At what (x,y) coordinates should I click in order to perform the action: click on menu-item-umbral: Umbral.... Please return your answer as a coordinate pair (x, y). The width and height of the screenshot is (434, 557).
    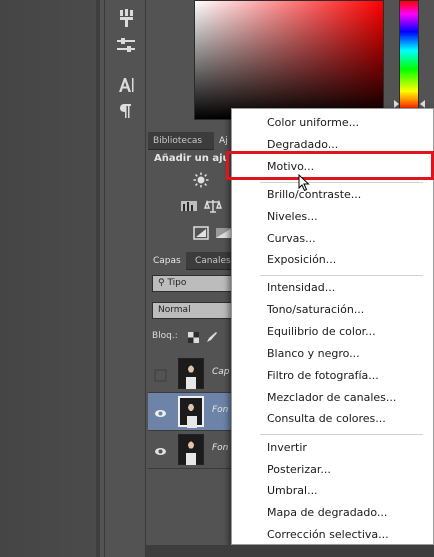
    Looking at the image, I should click on (292, 491).